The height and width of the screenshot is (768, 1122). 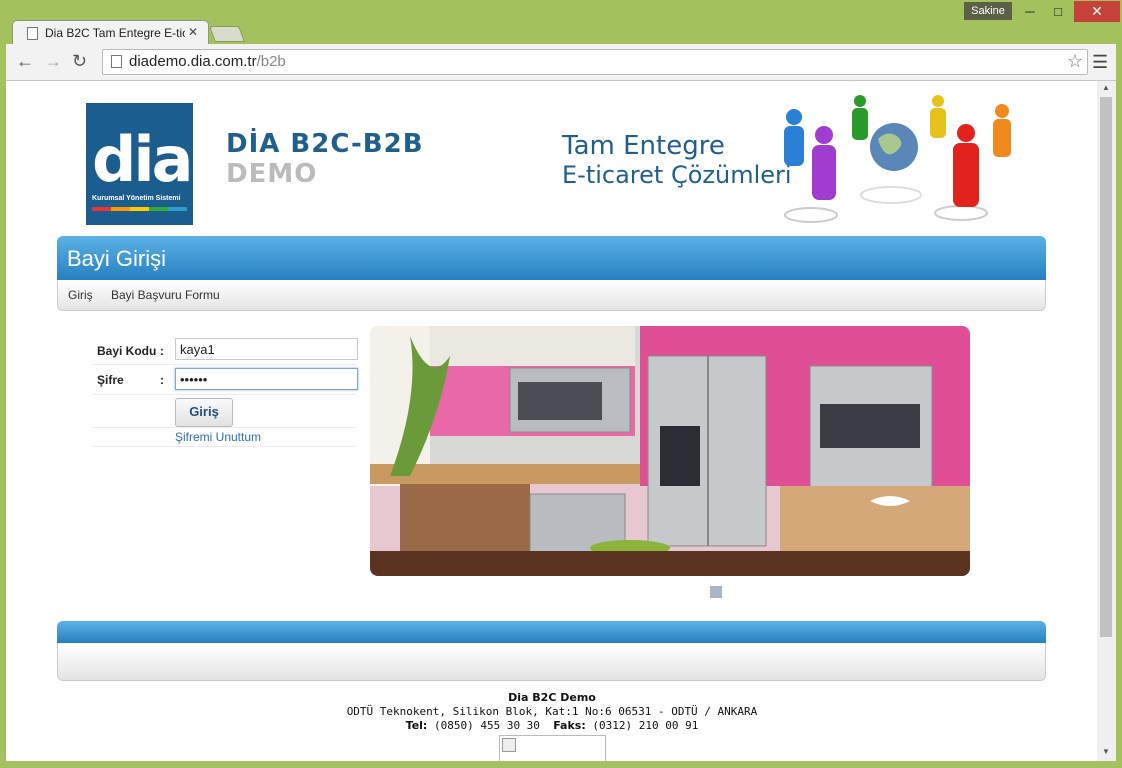 I want to click on footer-company: Dia B2C Demo, so click(x=552, y=697).